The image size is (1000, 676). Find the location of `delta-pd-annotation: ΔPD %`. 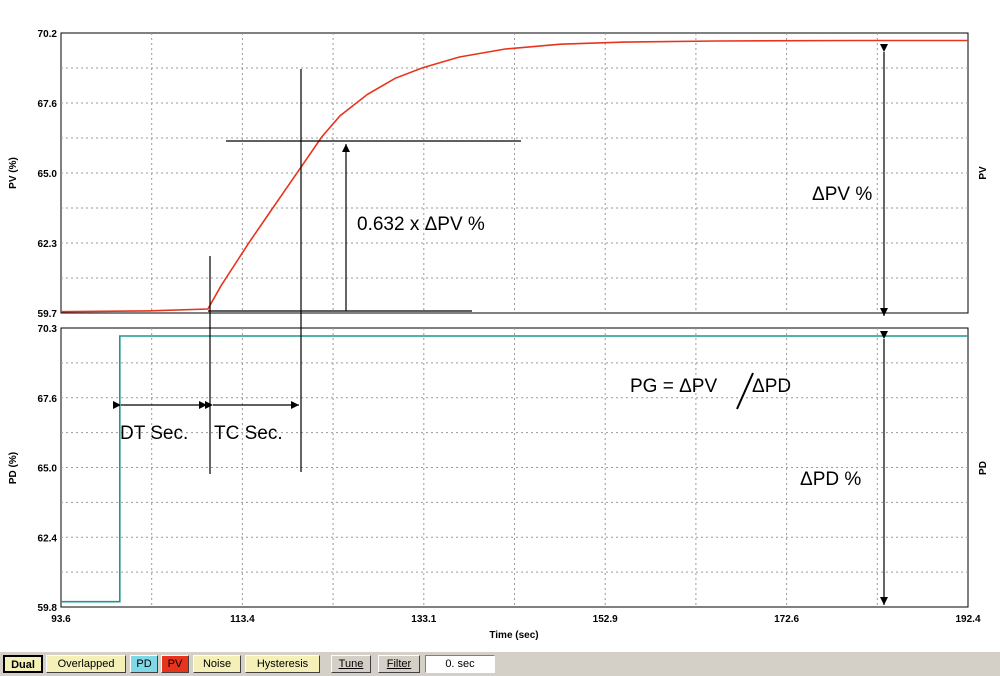

delta-pd-annotation: ΔPD % is located at coordinates (830, 479).